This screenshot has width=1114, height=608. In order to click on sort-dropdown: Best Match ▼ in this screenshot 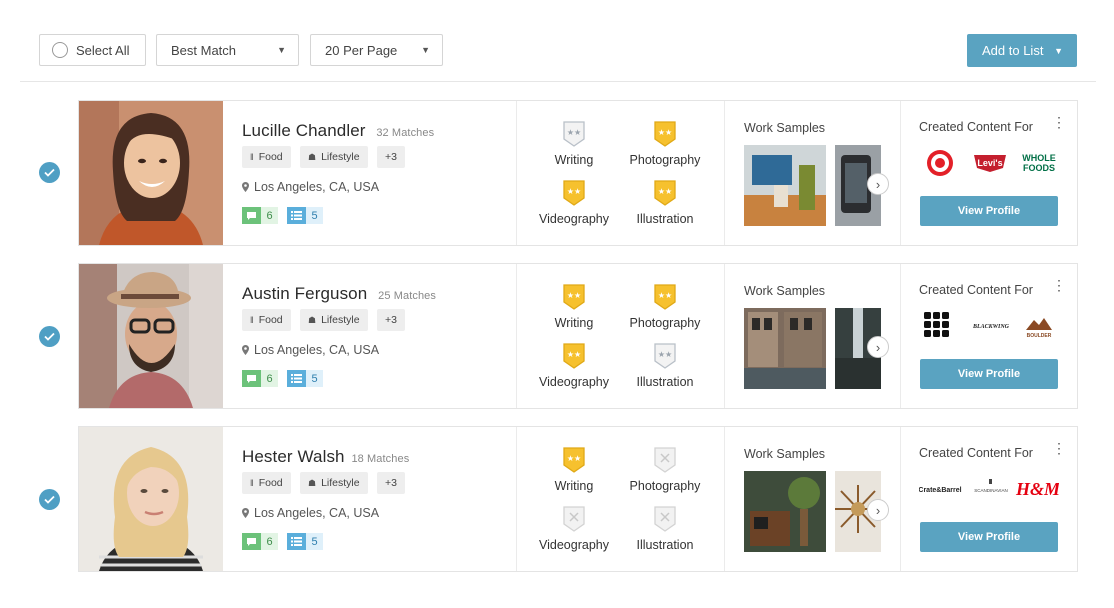, I will do `click(227, 50)`.